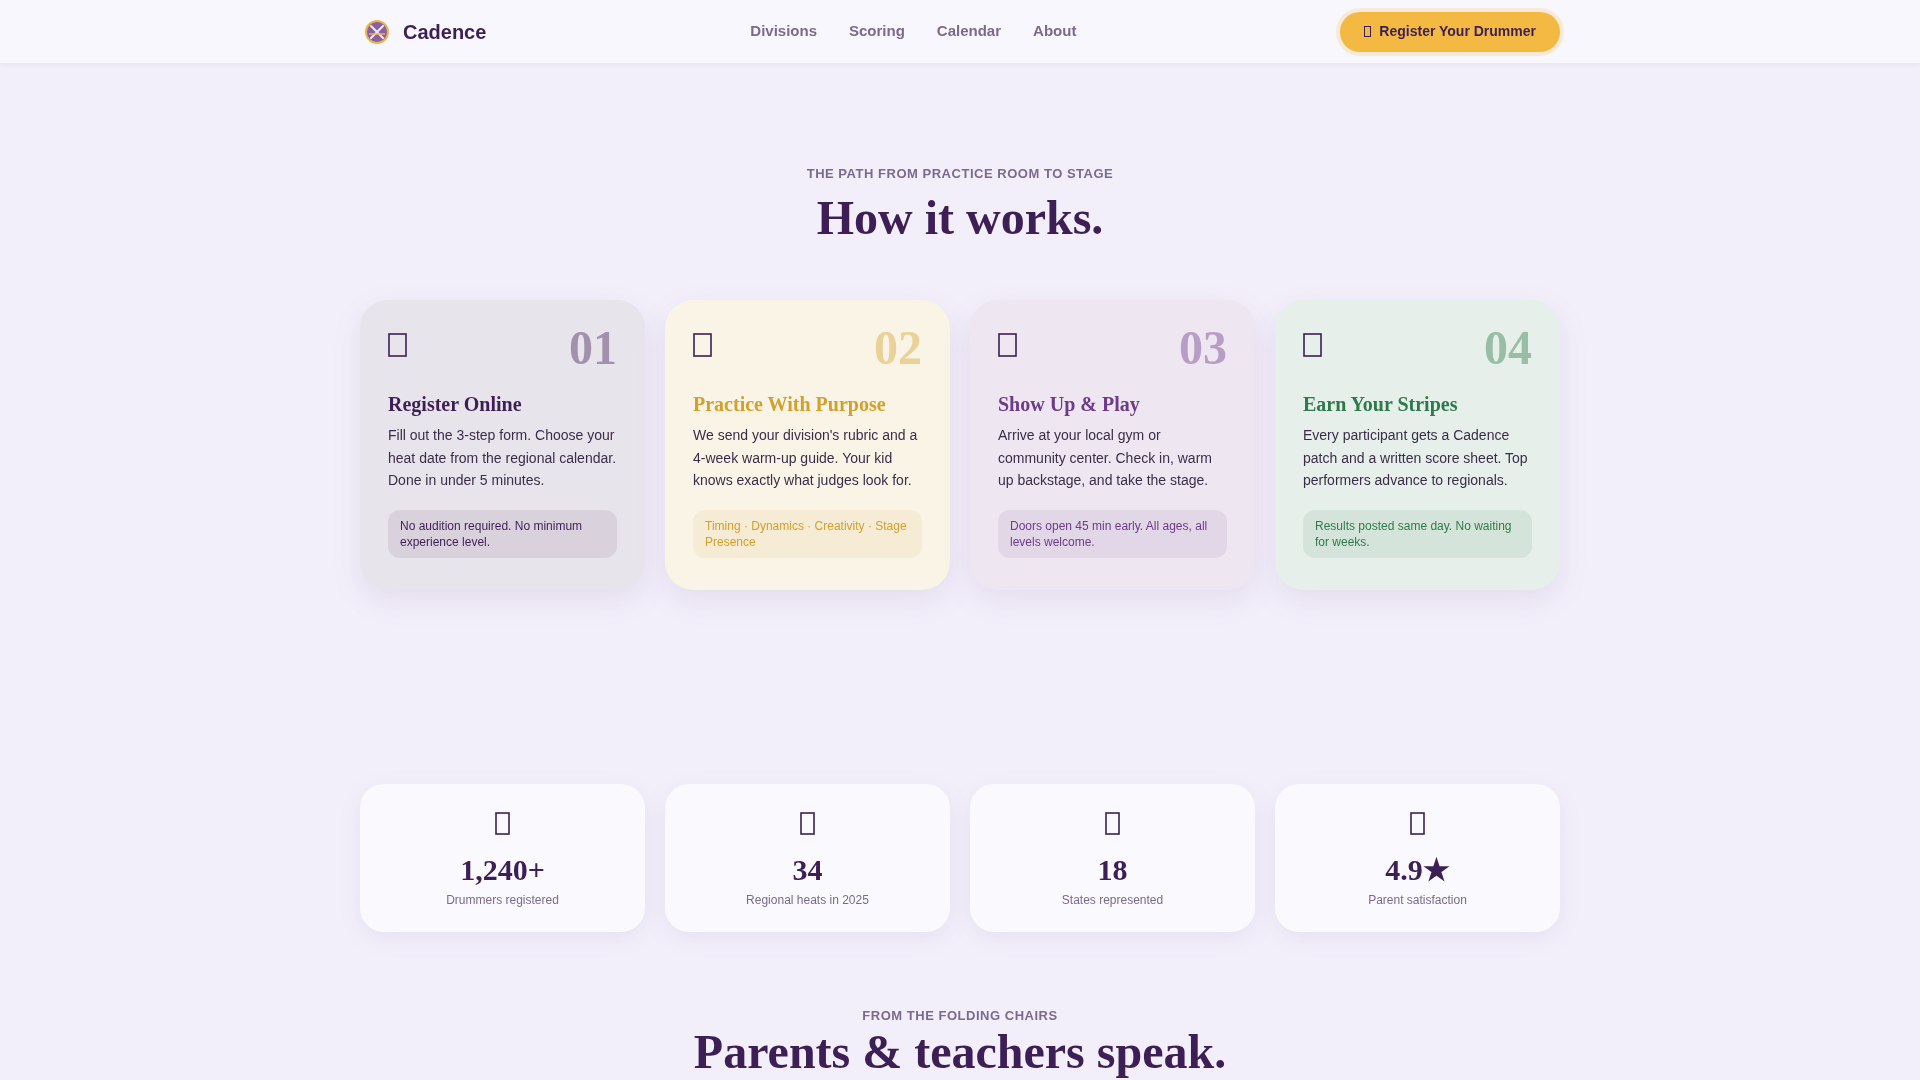  Describe the element at coordinates (1069, 405) in the screenshot. I see `step-title: Show Up & Play` at that location.